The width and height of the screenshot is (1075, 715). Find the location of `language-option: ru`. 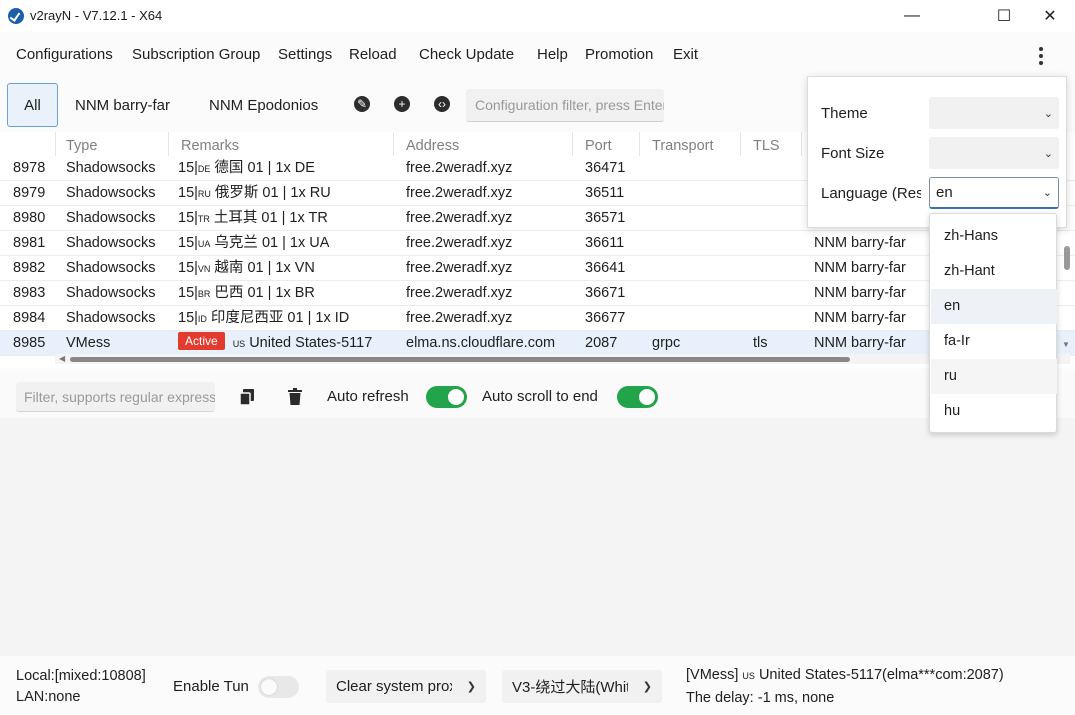

language-option: ru is located at coordinates (994, 376).